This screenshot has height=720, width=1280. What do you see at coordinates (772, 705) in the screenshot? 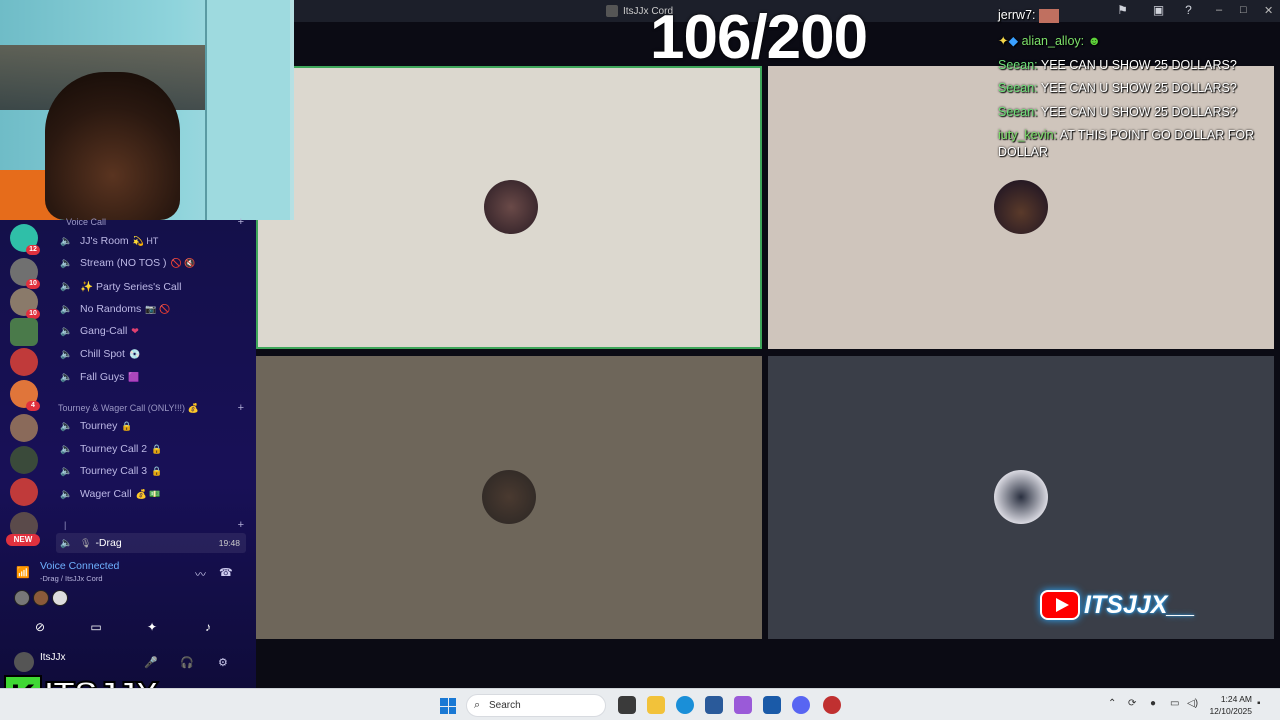
I see `store-icon` at bounding box center [772, 705].